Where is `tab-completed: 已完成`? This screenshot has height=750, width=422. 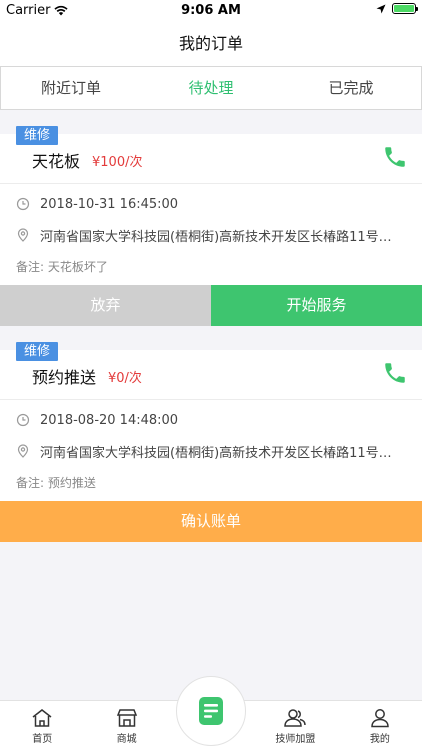 tab-completed: 已完成 is located at coordinates (351, 88).